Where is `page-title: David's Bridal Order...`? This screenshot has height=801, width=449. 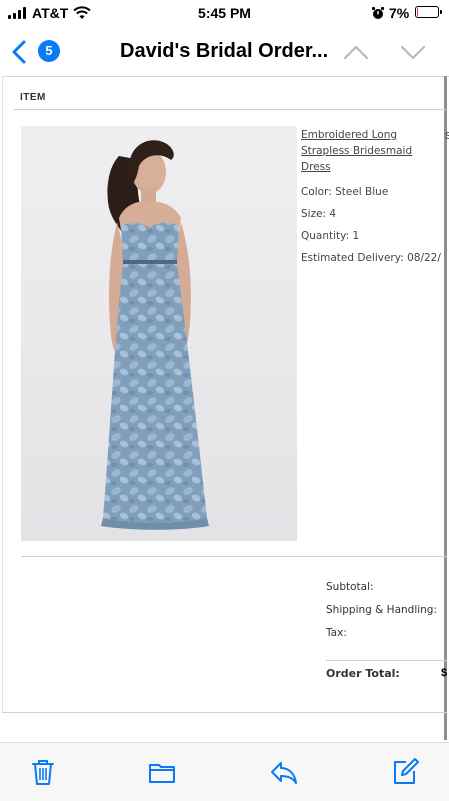
page-title: David's Bridal Order... is located at coordinates (224, 51).